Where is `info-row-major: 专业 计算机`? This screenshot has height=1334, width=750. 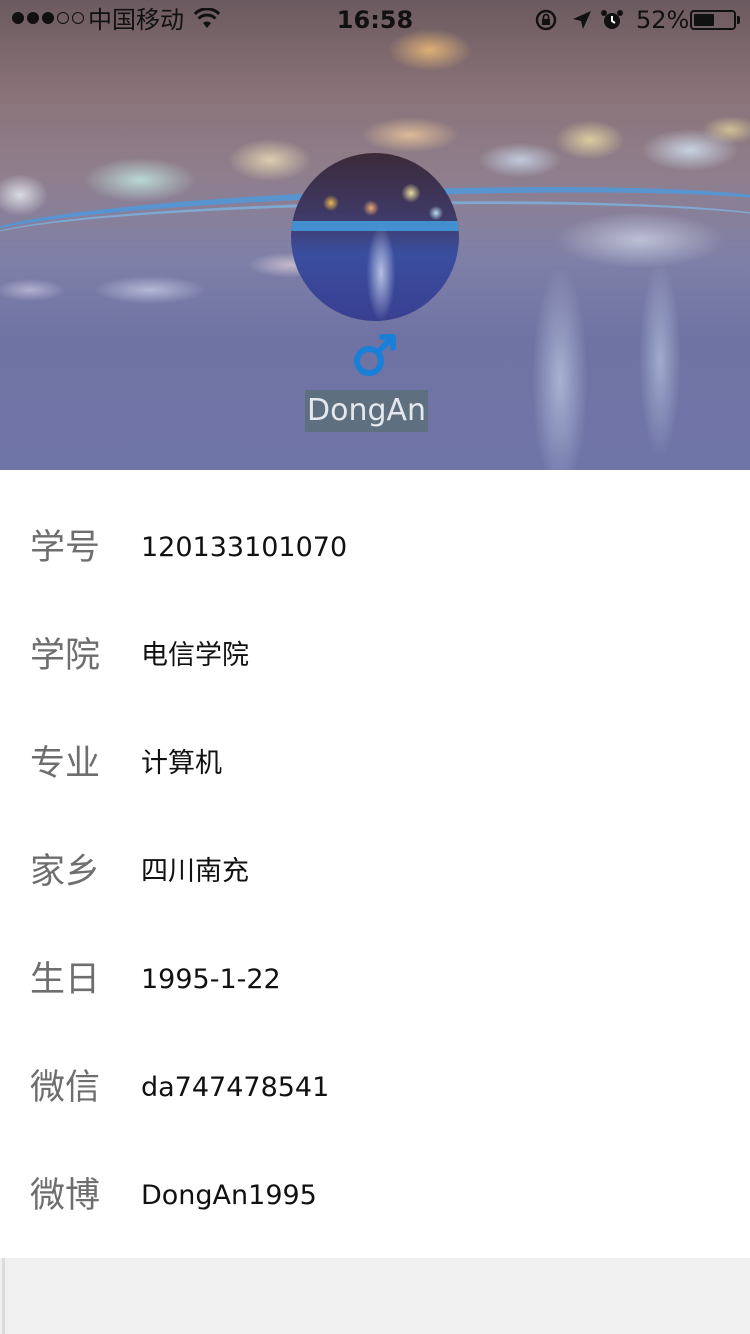
info-row-major: 专业 计算机 is located at coordinates (375, 740).